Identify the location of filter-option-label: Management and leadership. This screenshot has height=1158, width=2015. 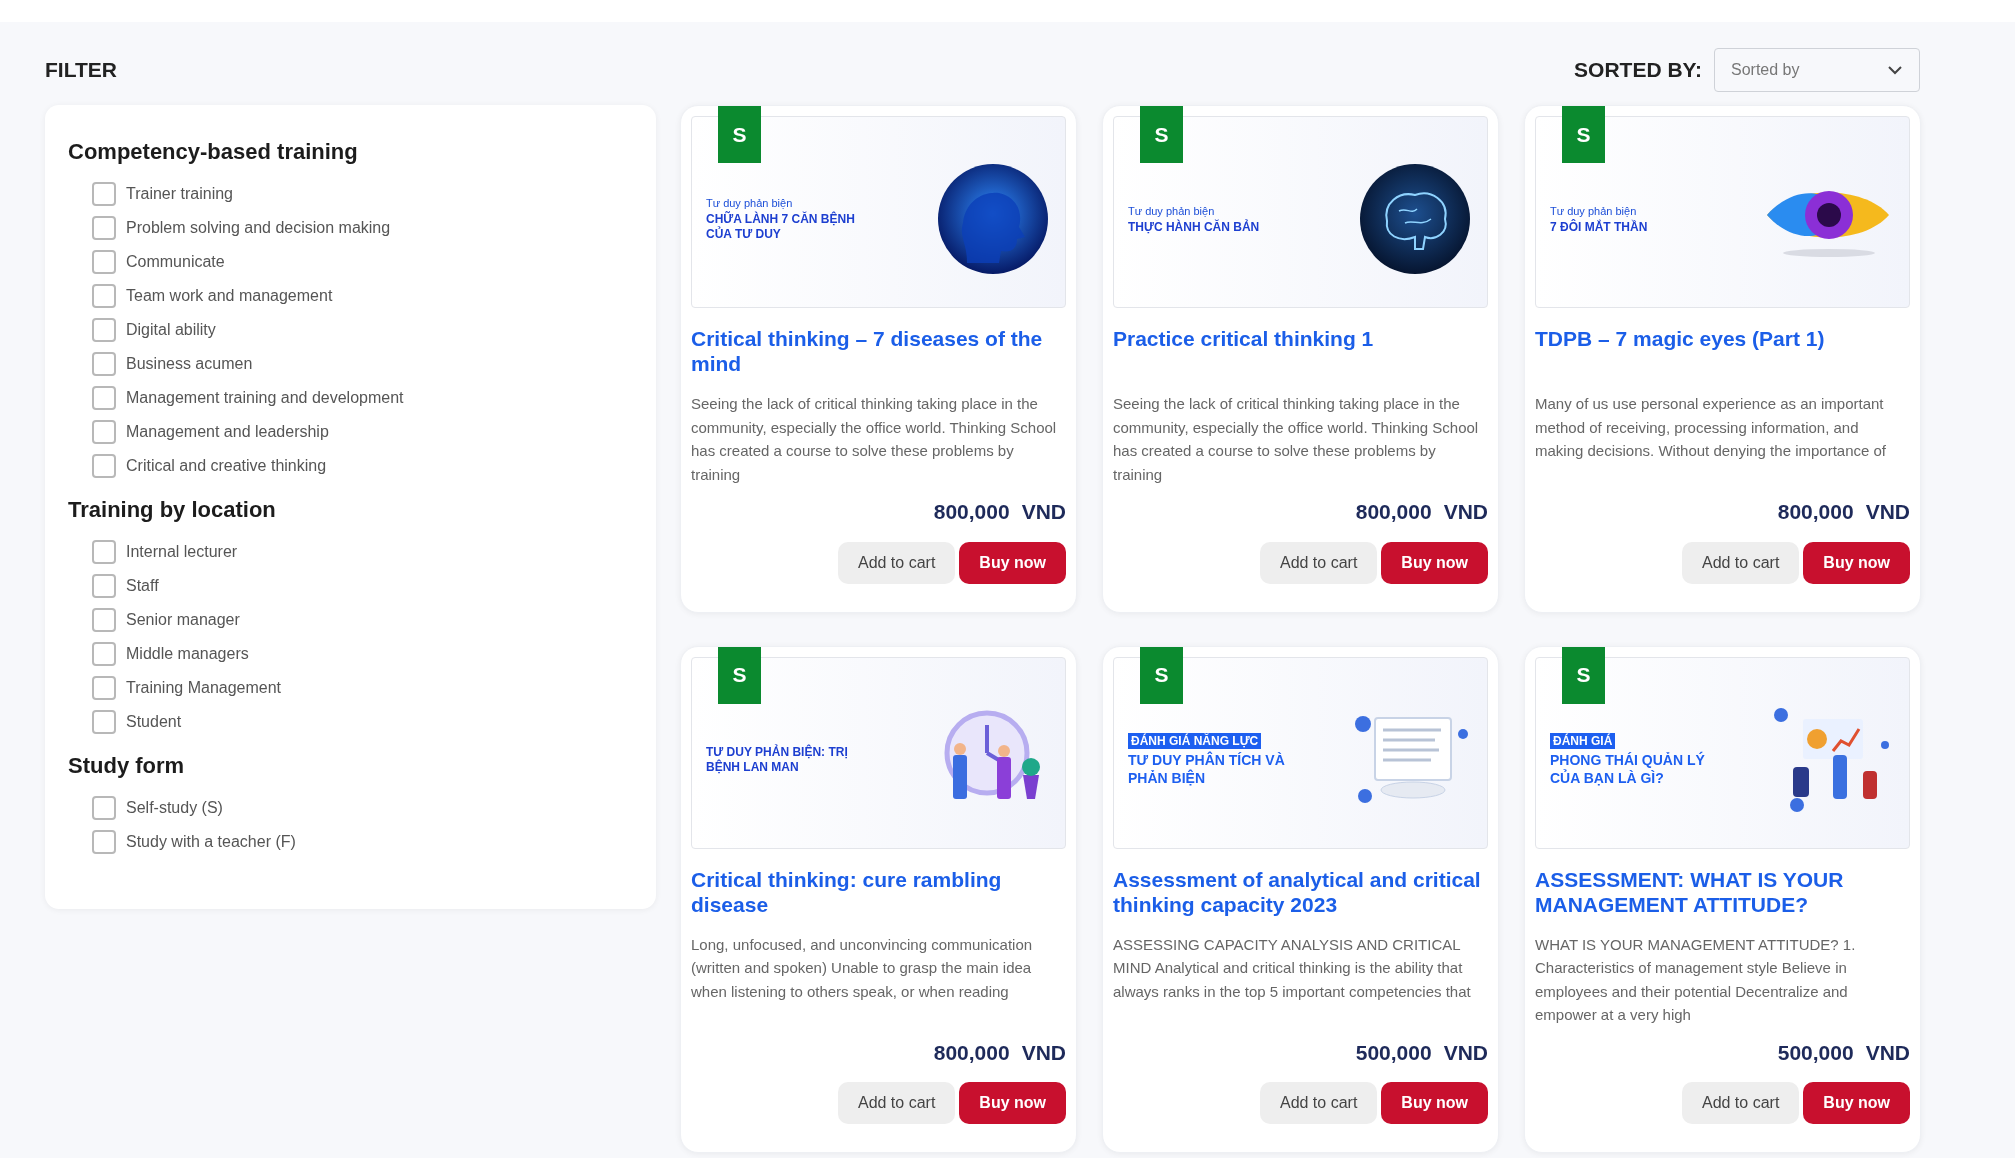
(227, 432).